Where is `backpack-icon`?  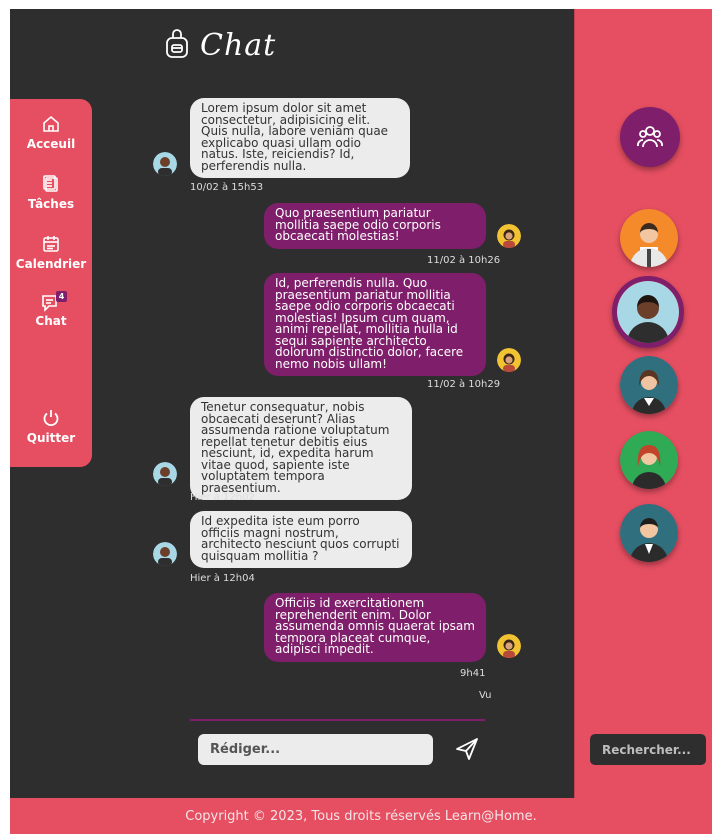 backpack-icon is located at coordinates (177, 45).